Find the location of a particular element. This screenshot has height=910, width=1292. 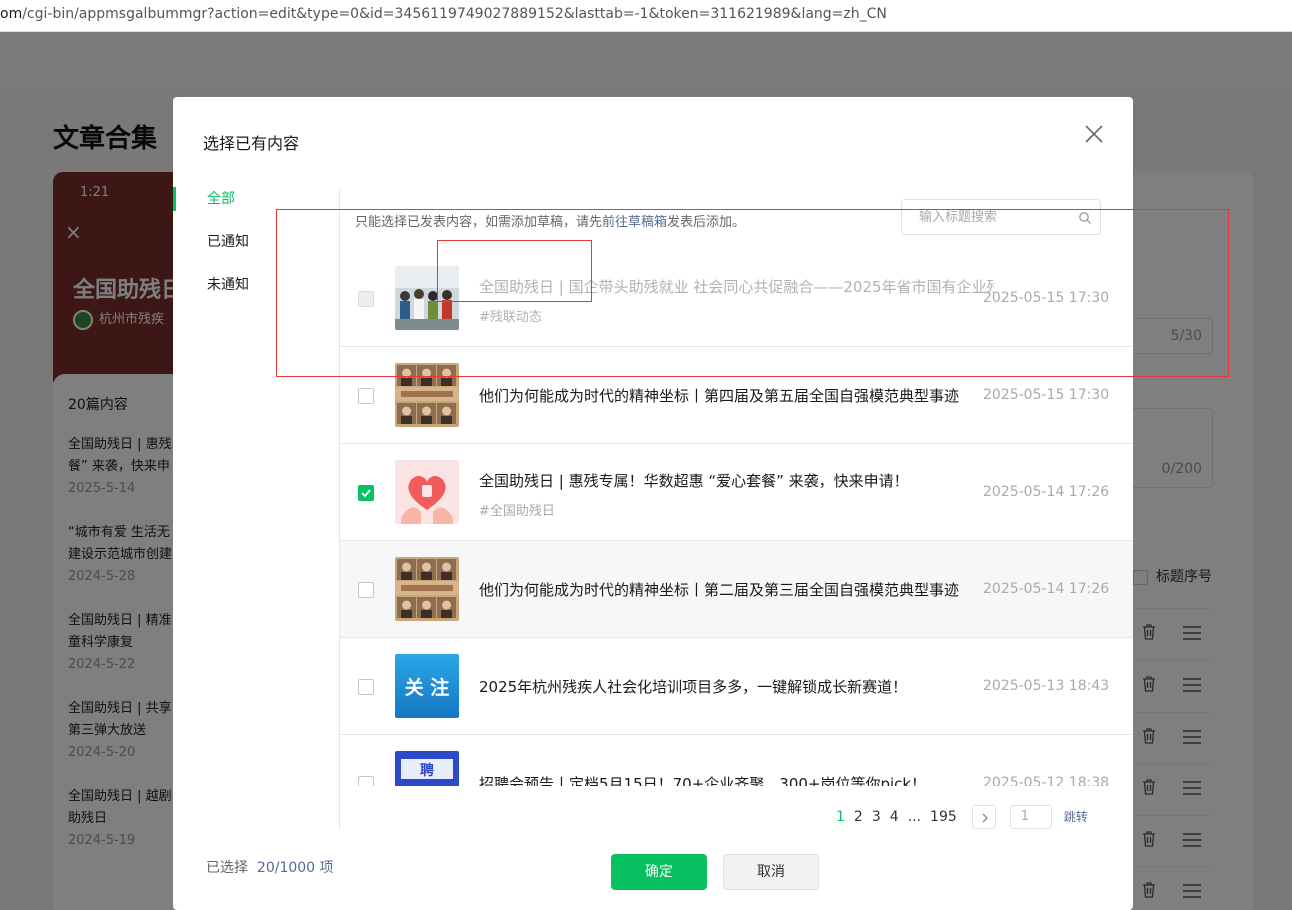

selected-prefix: 已选择 is located at coordinates (227, 868).